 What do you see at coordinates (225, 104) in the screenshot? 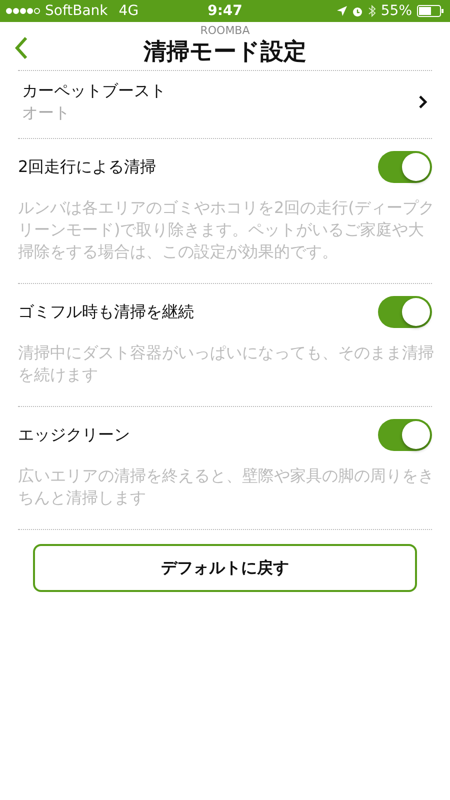
I see `setting-row: カーペットブースト オート` at bounding box center [225, 104].